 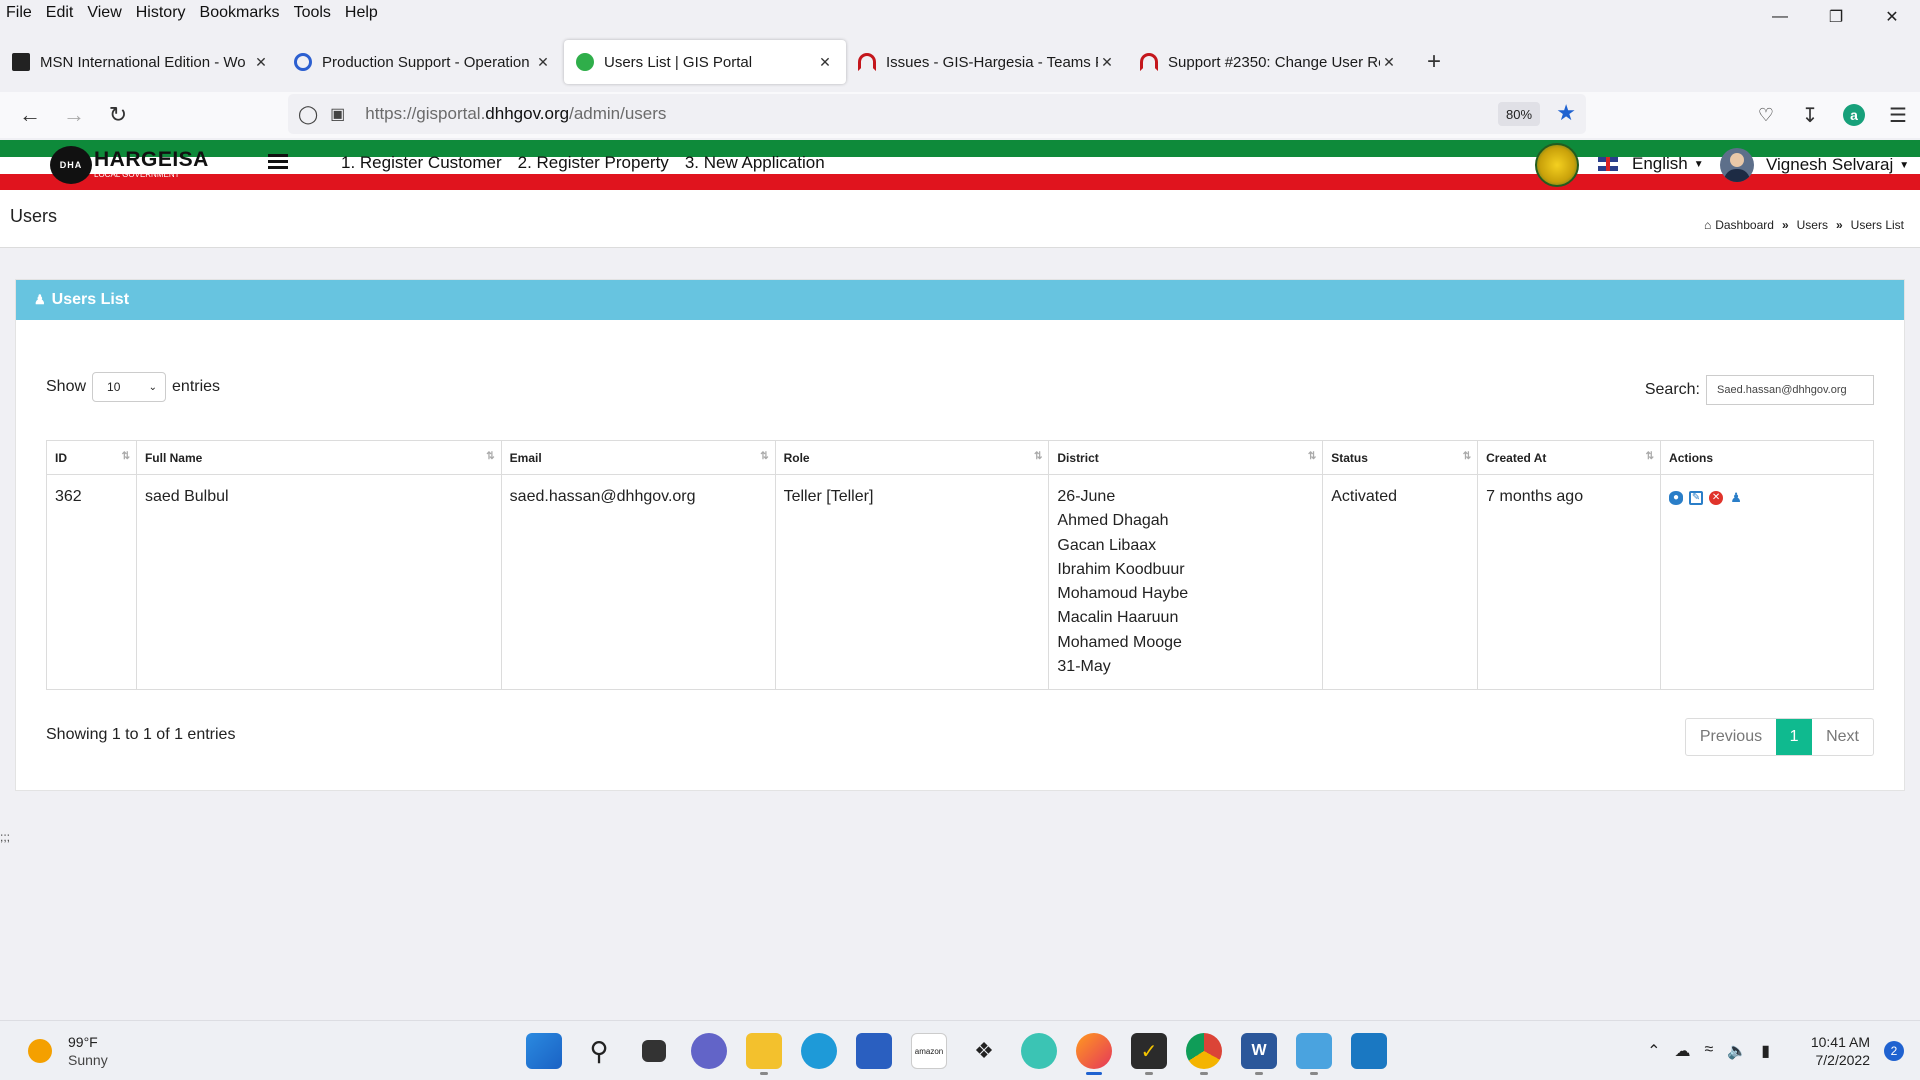 I want to click on user-menu: Vignesh Selvaraj ▼, so click(x=1814, y=165).